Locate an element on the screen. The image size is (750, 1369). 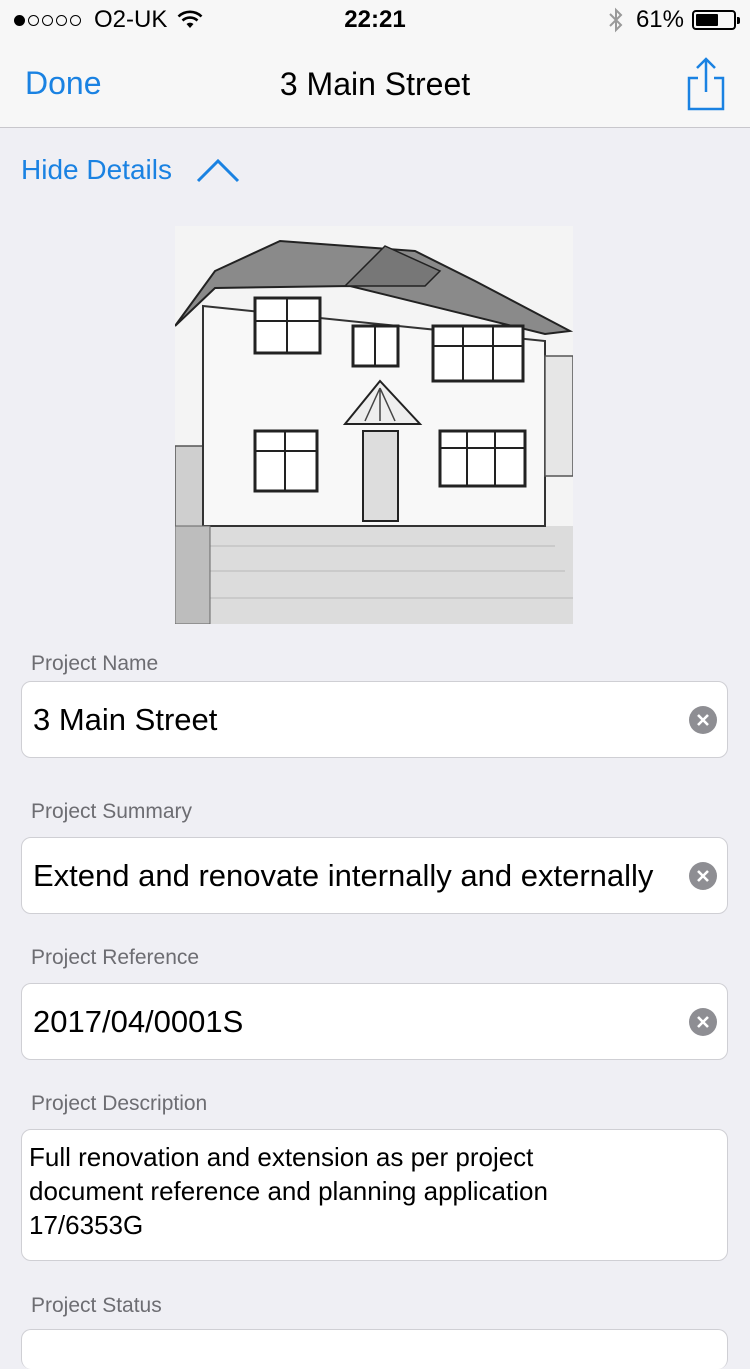
page-title: 3 Main Street is located at coordinates (375, 84).